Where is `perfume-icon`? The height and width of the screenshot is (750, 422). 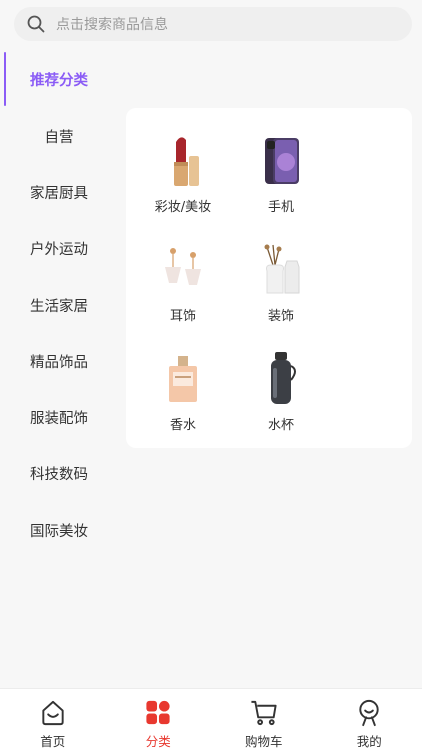
perfume-icon is located at coordinates (183, 379).